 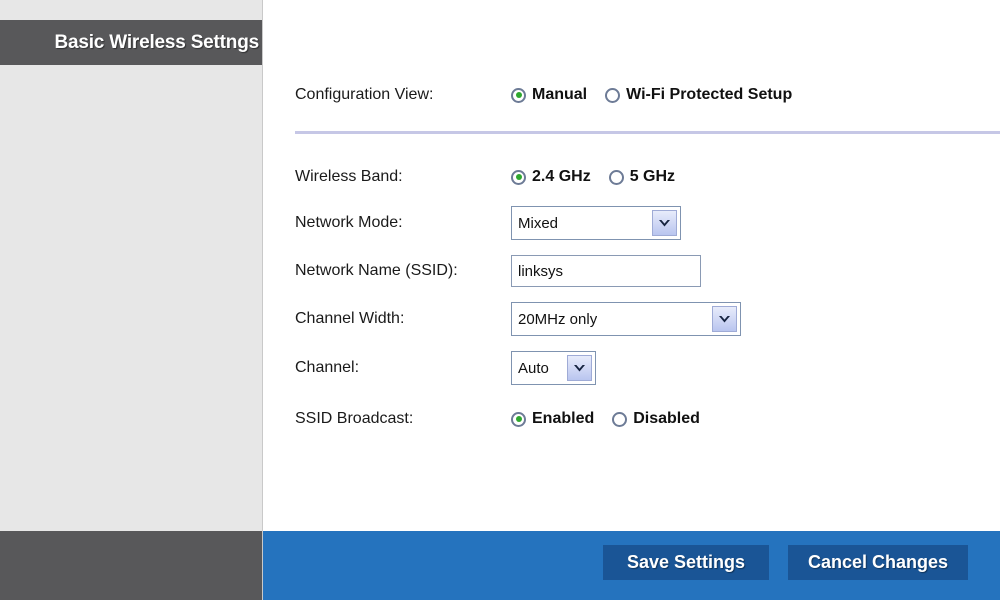 What do you see at coordinates (518, 95) in the screenshot?
I see `radio-manual-icon` at bounding box center [518, 95].